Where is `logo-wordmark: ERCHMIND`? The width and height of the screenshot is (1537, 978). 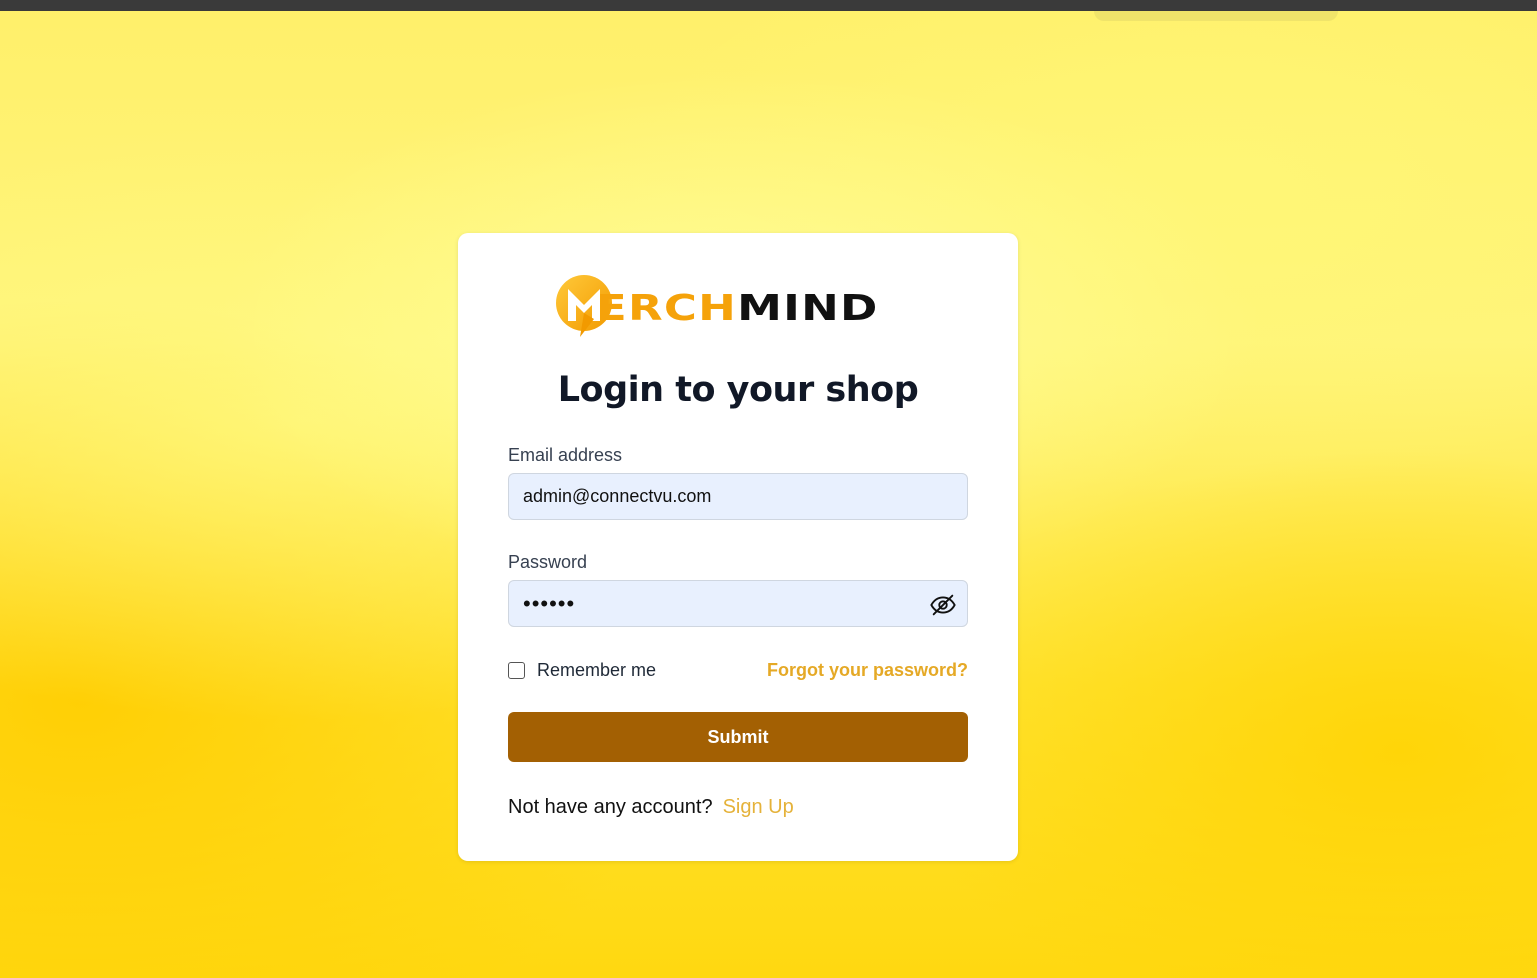 logo-wordmark: ERCHMIND is located at coordinates (737, 309).